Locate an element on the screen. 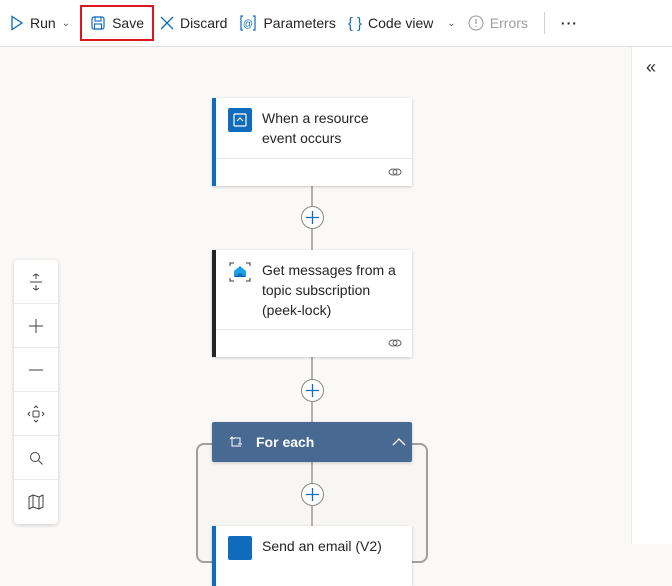 The image size is (672, 586). search-icon is located at coordinates (36, 458).